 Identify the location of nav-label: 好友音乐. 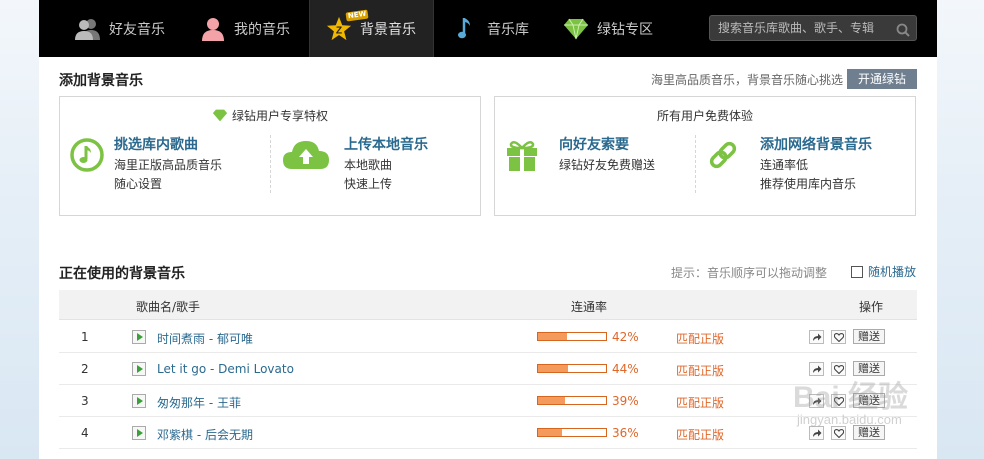
(137, 29).